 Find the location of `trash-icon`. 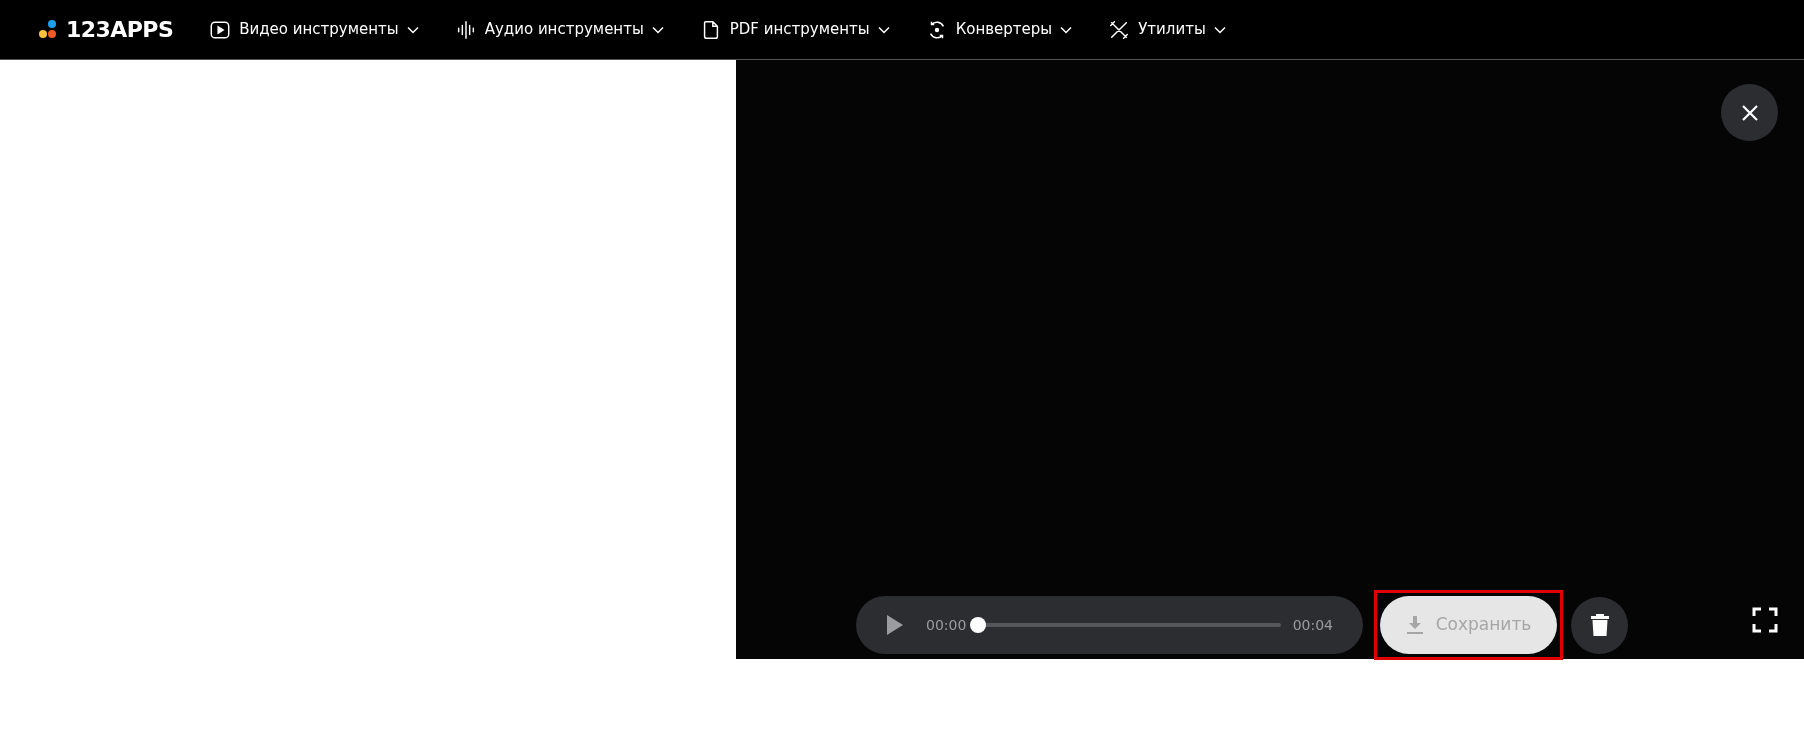

trash-icon is located at coordinates (1599, 625).